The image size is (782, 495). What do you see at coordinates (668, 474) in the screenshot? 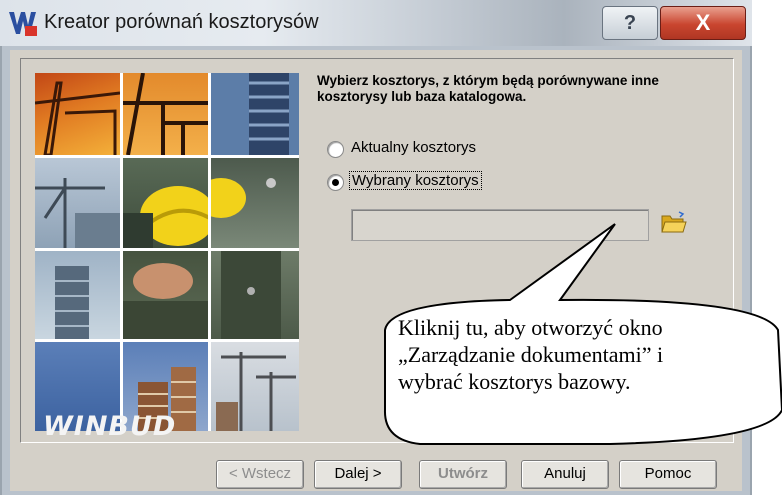
I see `help-button: Pomoc` at bounding box center [668, 474].